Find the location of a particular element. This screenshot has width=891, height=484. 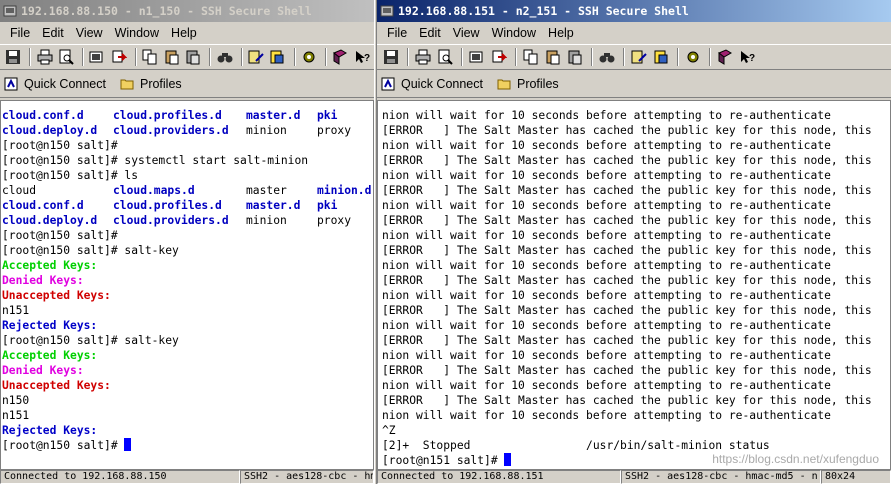

file-entry: cloud is located at coordinates (19, 190).